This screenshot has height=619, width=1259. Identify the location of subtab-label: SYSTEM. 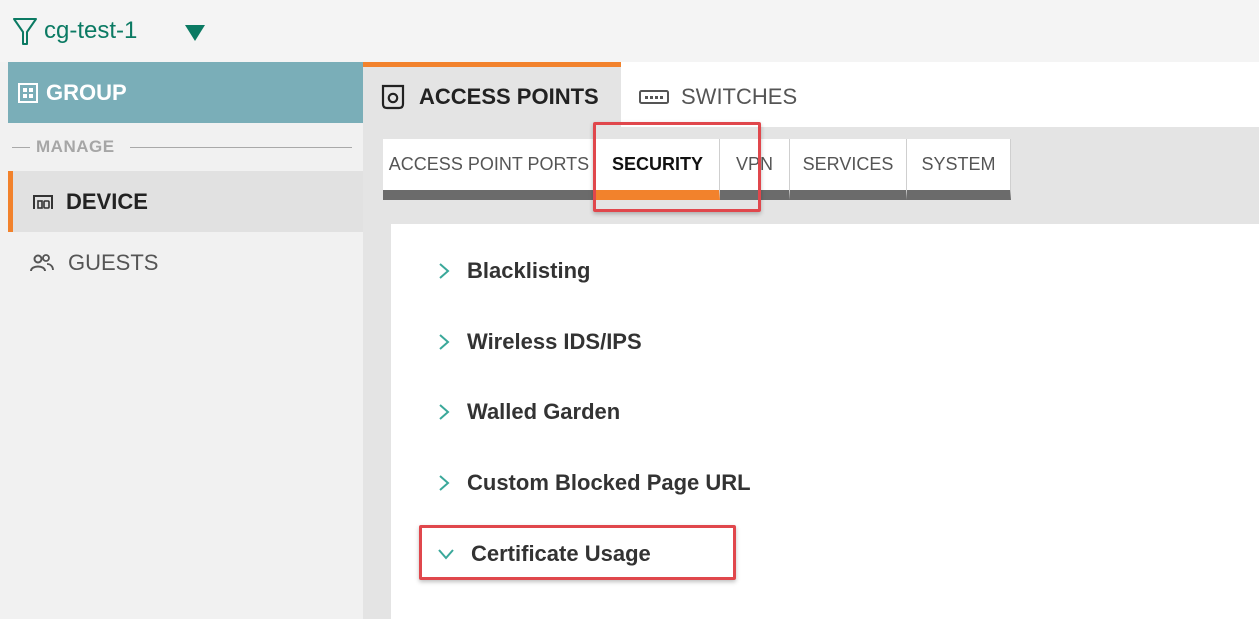
(958, 164).